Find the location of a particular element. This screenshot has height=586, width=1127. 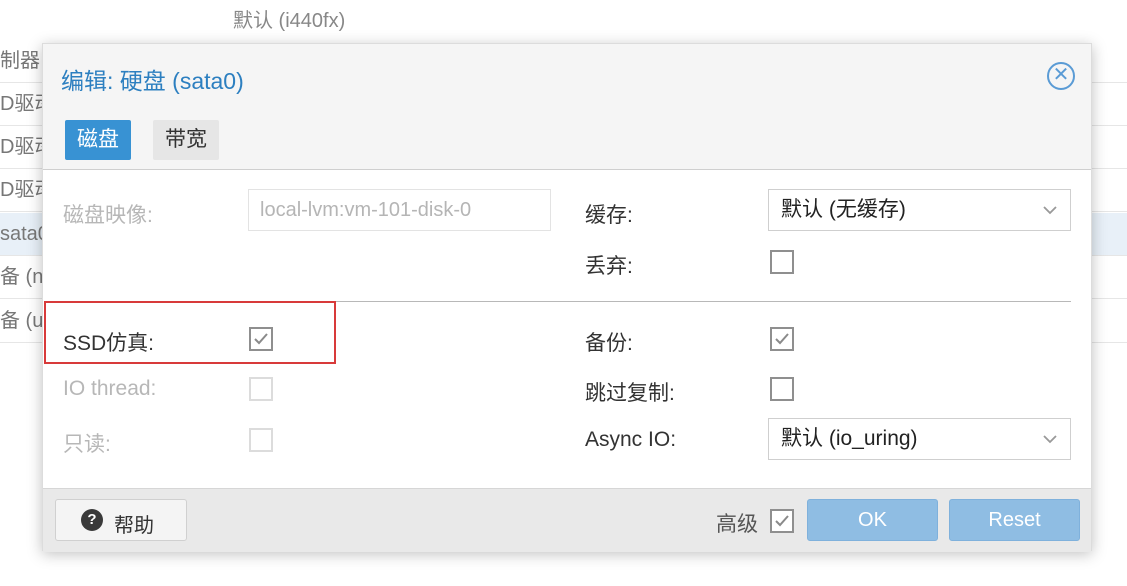

dialog-title: 编辑: 硬盘 (sata0) is located at coordinates (152, 81).